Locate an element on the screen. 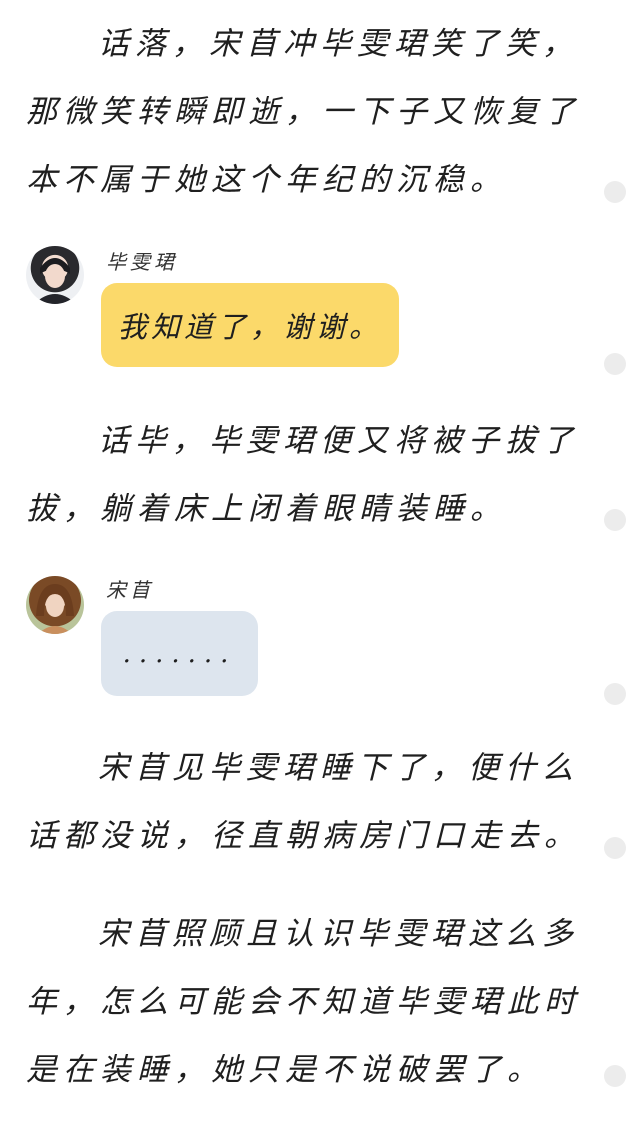  avatar-bi-wenjun is located at coordinates (55, 275).